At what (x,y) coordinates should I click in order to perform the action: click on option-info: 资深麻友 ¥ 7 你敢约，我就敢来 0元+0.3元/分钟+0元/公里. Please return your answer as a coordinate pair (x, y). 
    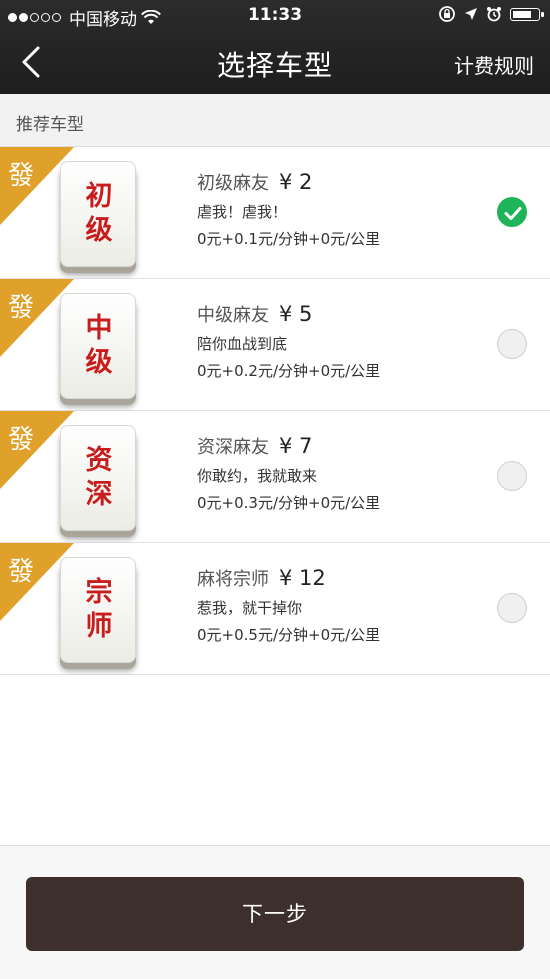
    Looking at the image, I should click on (288, 473).